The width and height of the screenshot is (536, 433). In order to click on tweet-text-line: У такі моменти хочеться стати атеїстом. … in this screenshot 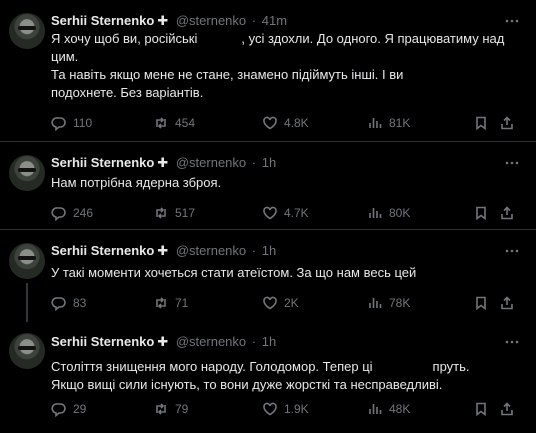, I will do `click(234, 272)`.